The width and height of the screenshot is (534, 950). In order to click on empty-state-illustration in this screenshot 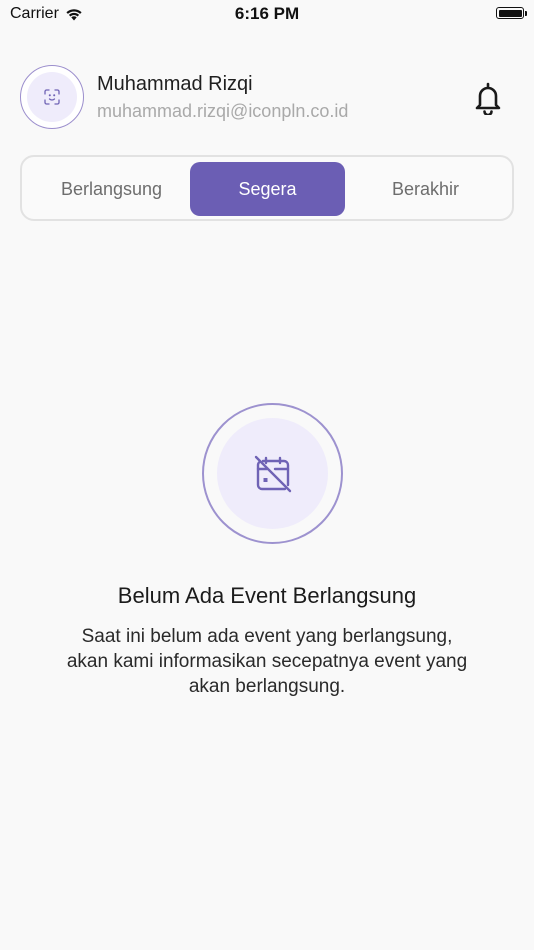, I will do `click(272, 473)`.